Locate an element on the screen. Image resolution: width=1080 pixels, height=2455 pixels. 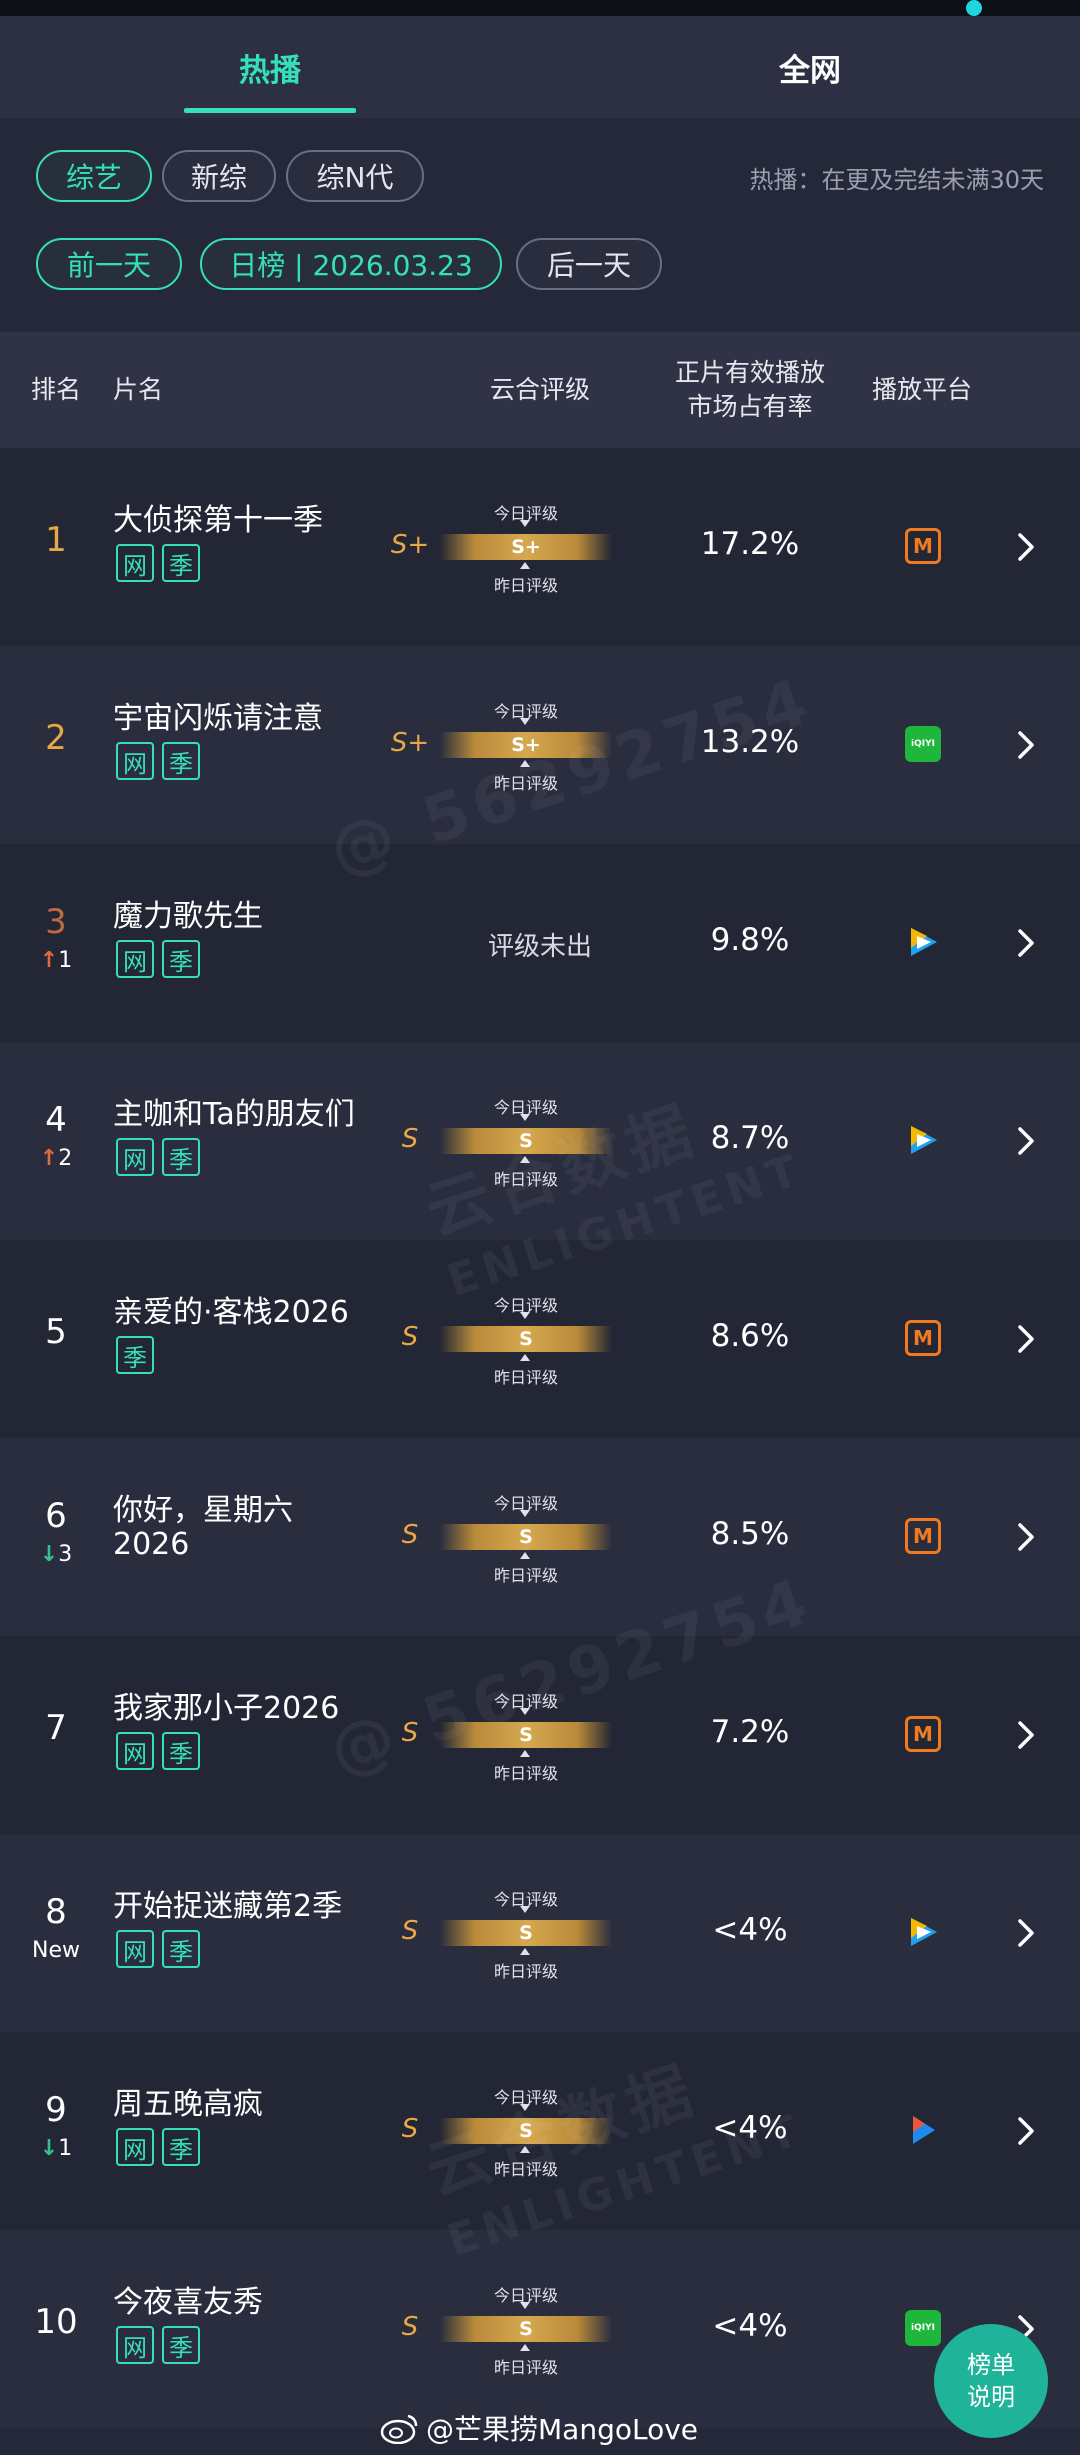
ranking-row: 8 New 开始捉迷藏第2季网季 S 今日评级 S 昨日评级 <4% is located at coordinates (540, 1933).